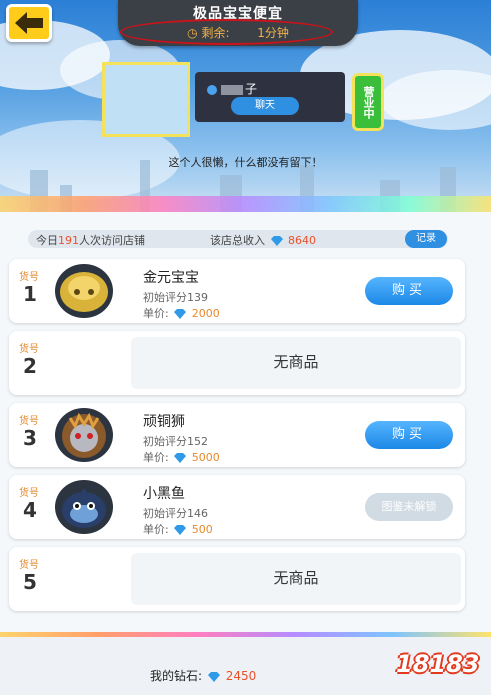  Describe the element at coordinates (175, 441) in the screenshot. I see `item-score: 初始评分152` at that location.